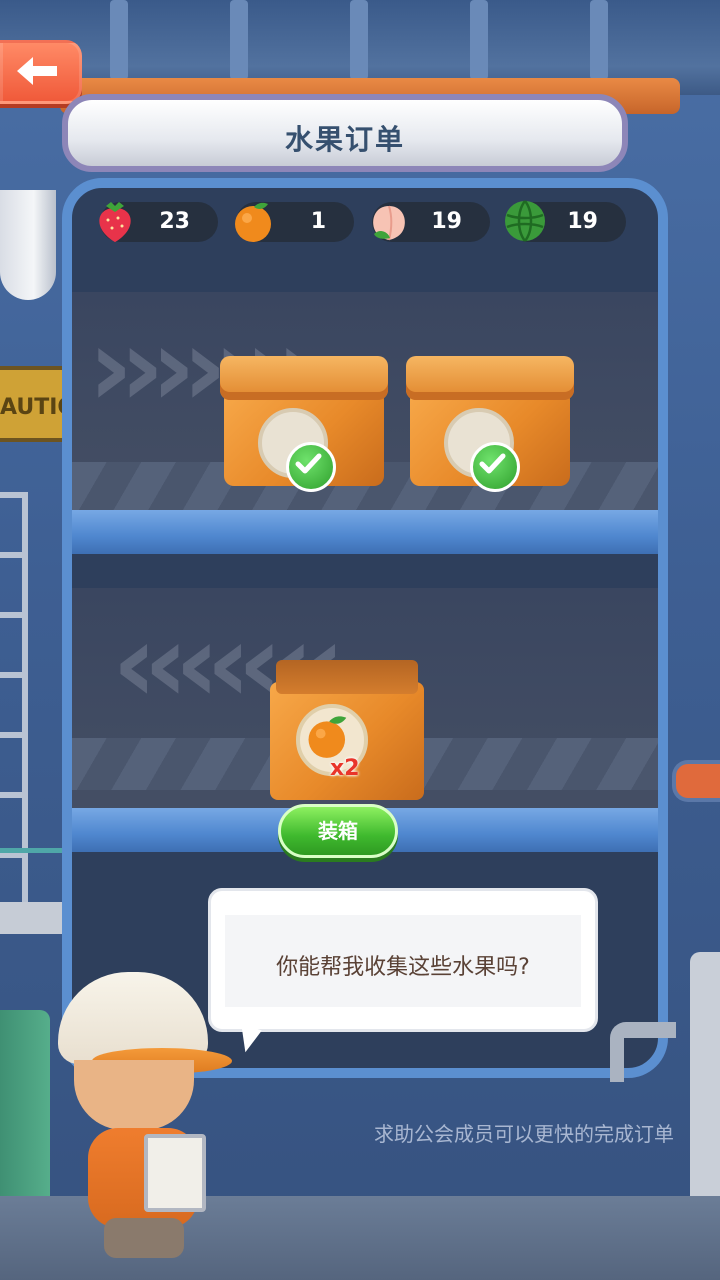 The height and width of the screenshot is (1280, 720). I want to click on pack-button: 装箱, so click(338, 831).